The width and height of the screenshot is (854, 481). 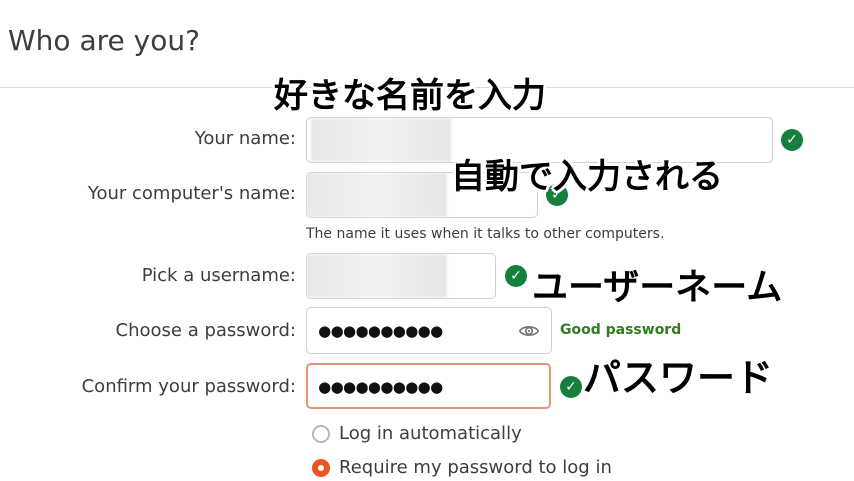 What do you see at coordinates (191, 193) in the screenshot?
I see `computer-name-label: Your computer's name:` at bounding box center [191, 193].